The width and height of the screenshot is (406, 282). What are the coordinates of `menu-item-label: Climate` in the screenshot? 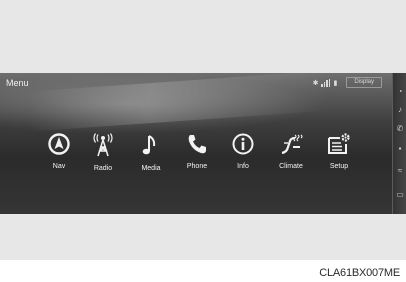 It's located at (291, 166).